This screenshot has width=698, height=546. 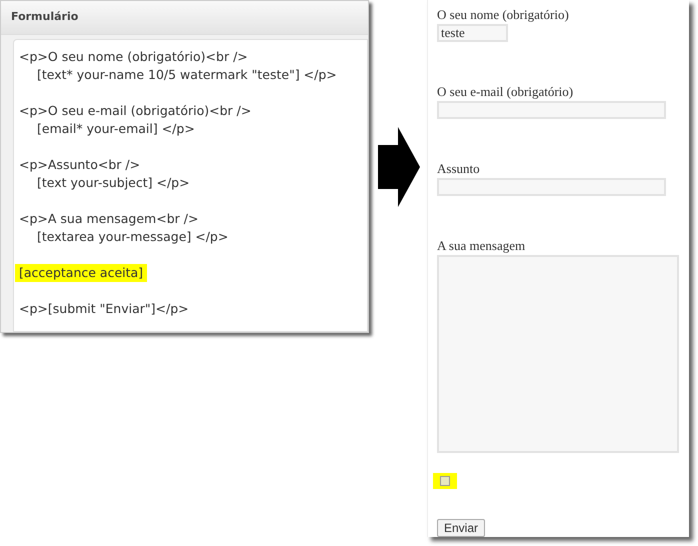 What do you see at coordinates (108, 219) in the screenshot?
I see `code-line: <p>A sua mensagem<br />` at bounding box center [108, 219].